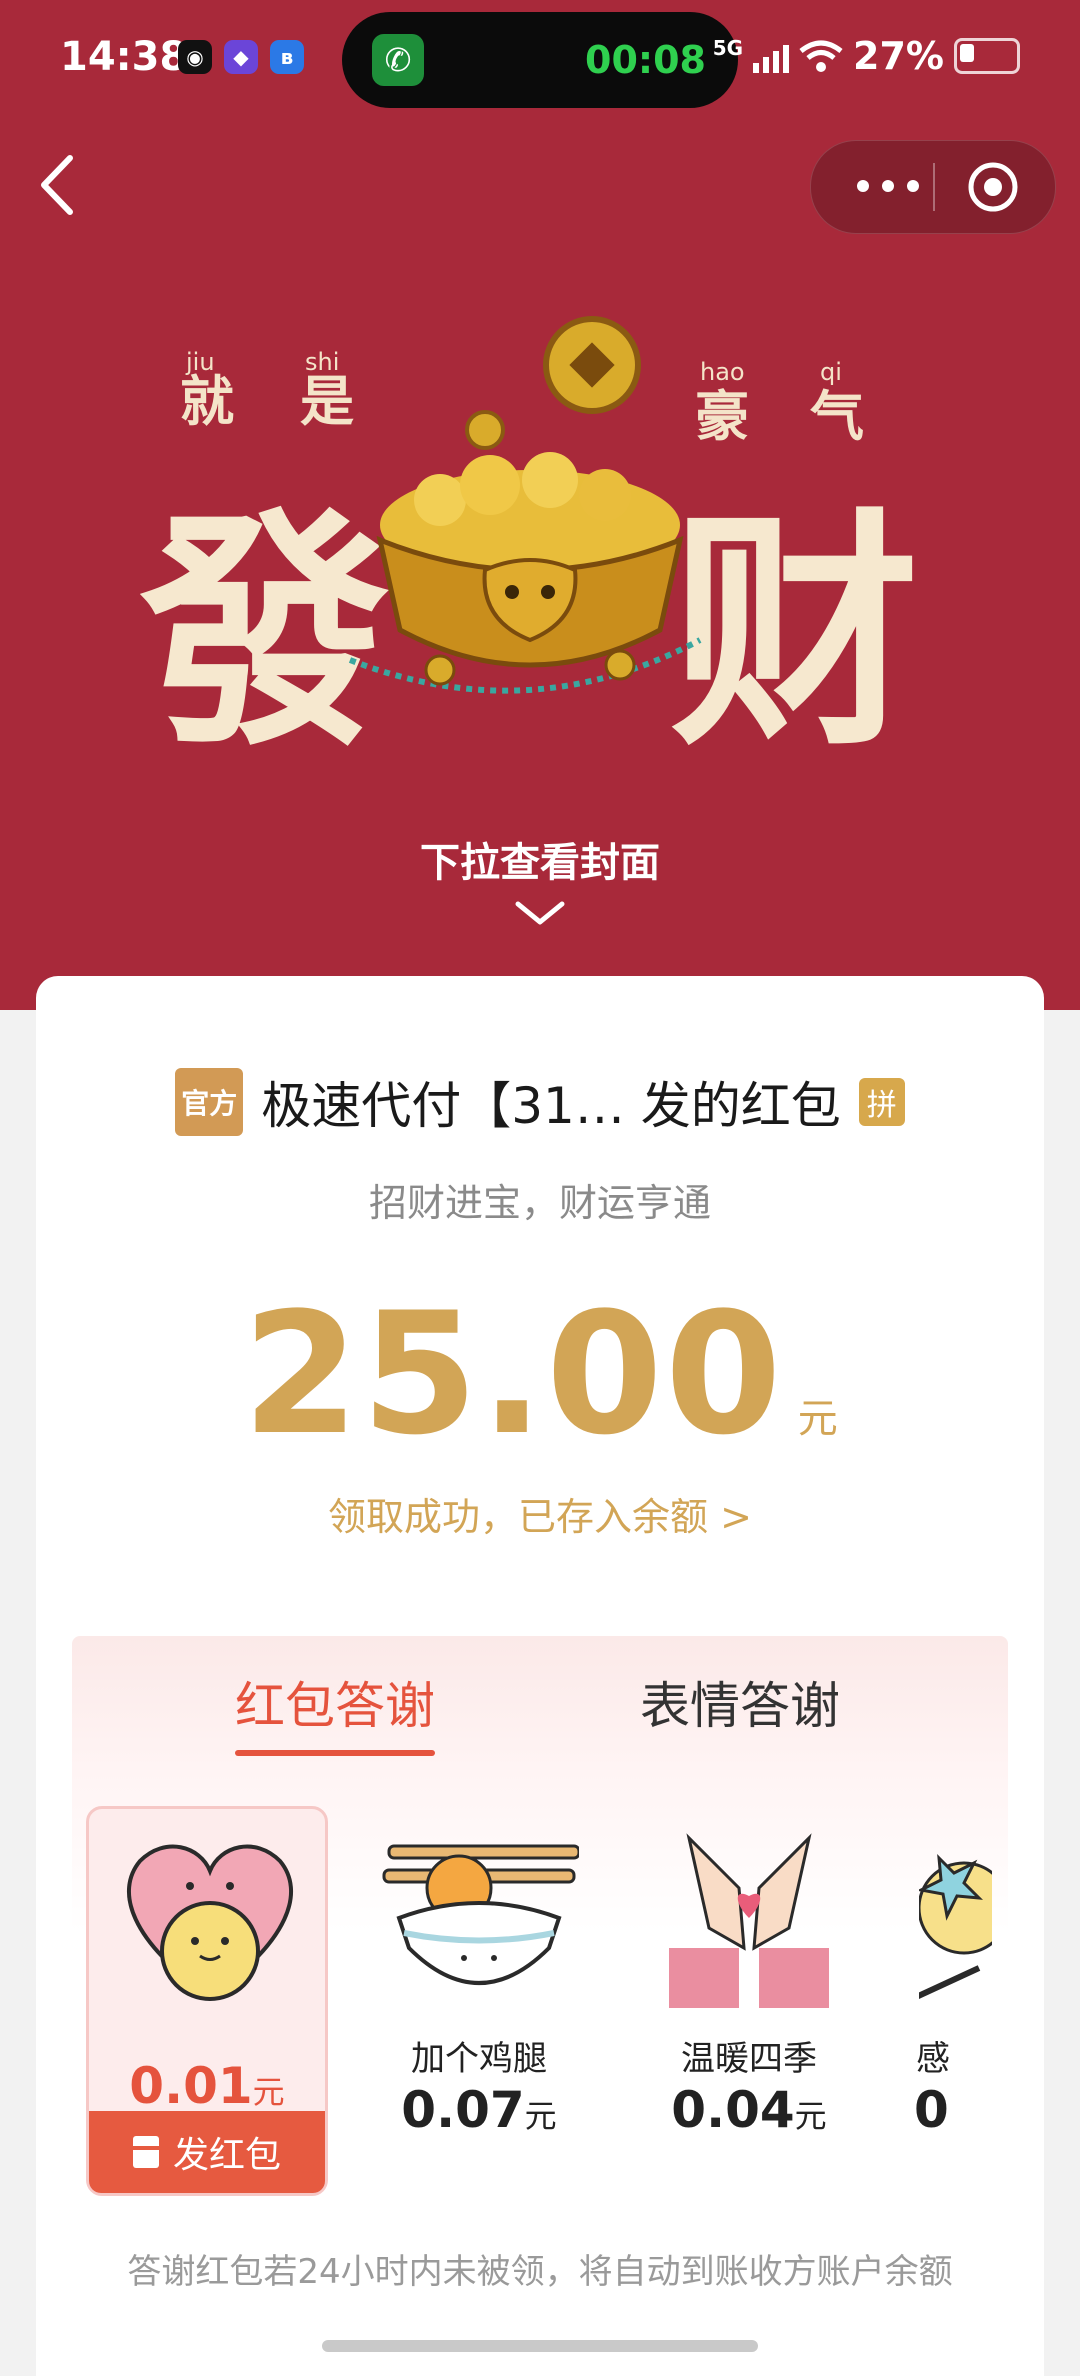  What do you see at coordinates (60, 185) in the screenshot?
I see `back-chevron-icon` at bounding box center [60, 185].